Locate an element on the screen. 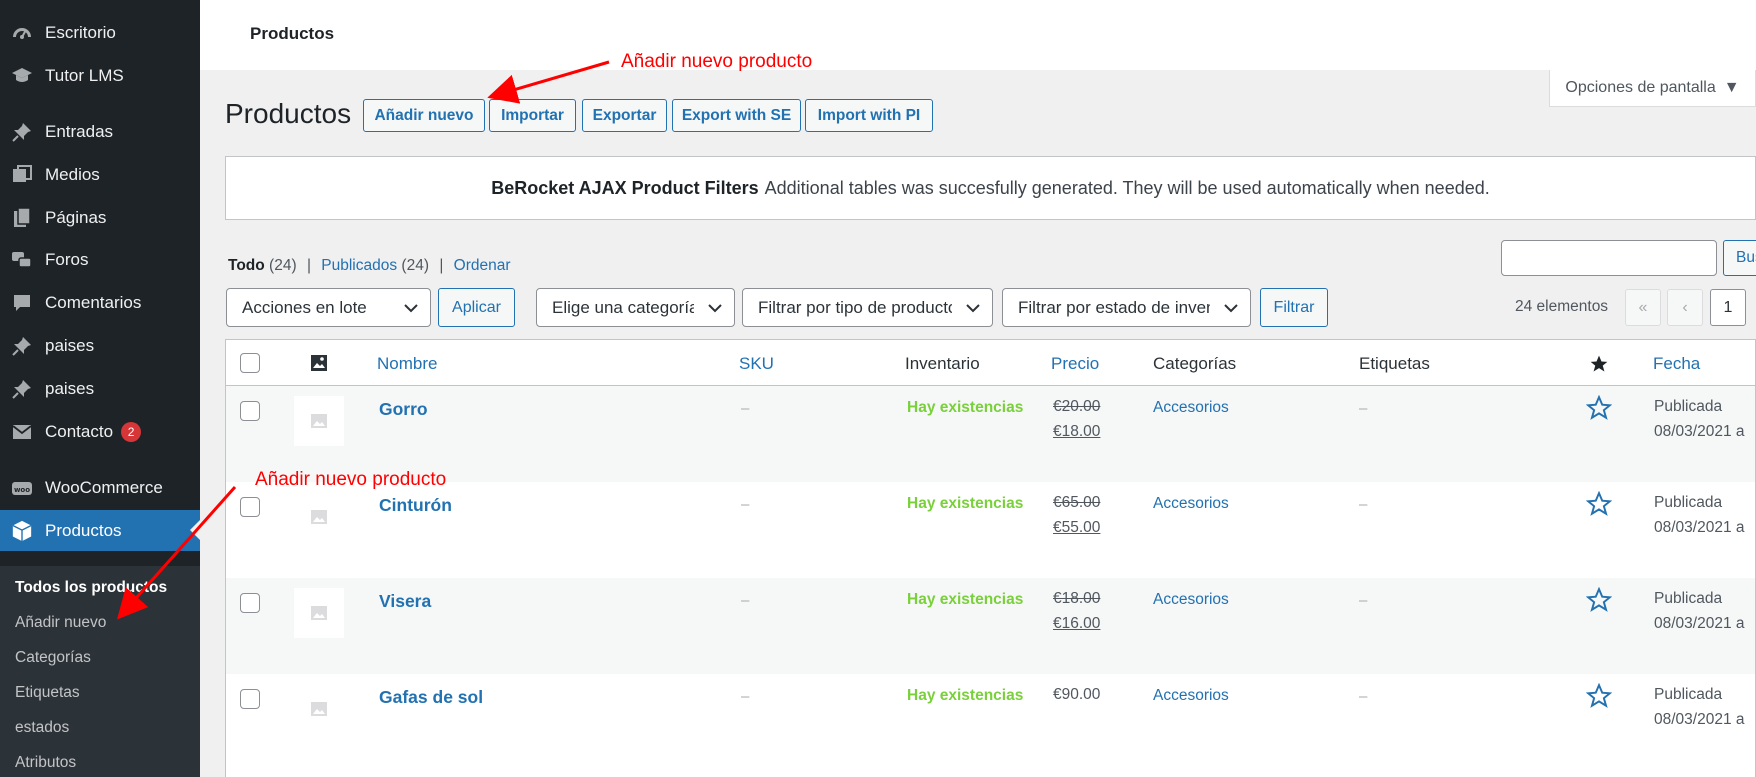 The height and width of the screenshot is (777, 1756). sidebar-item-comentarios: Comentarios is located at coordinates (100, 303).